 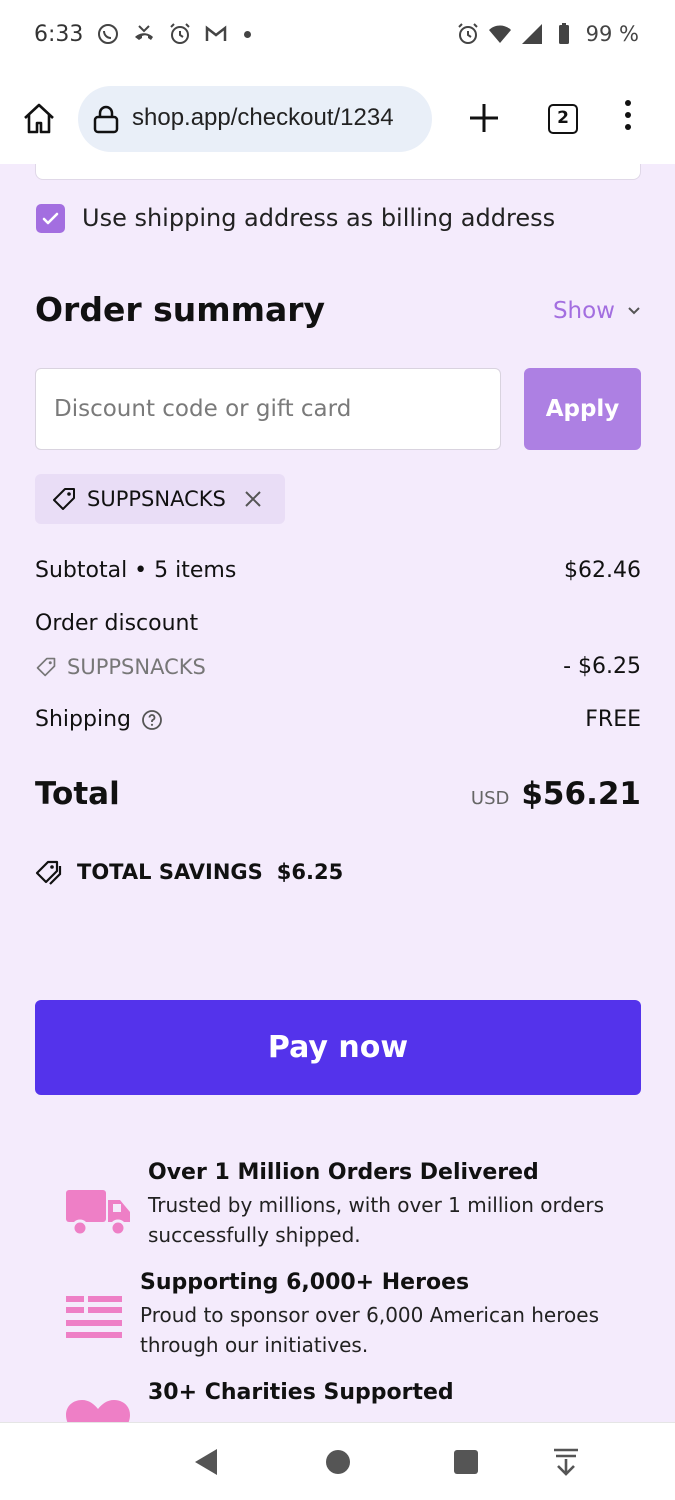 What do you see at coordinates (343, 1172) in the screenshot?
I see `feature-title: Over 1 Million Orders Delivered` at bounding box center [343, 1172].